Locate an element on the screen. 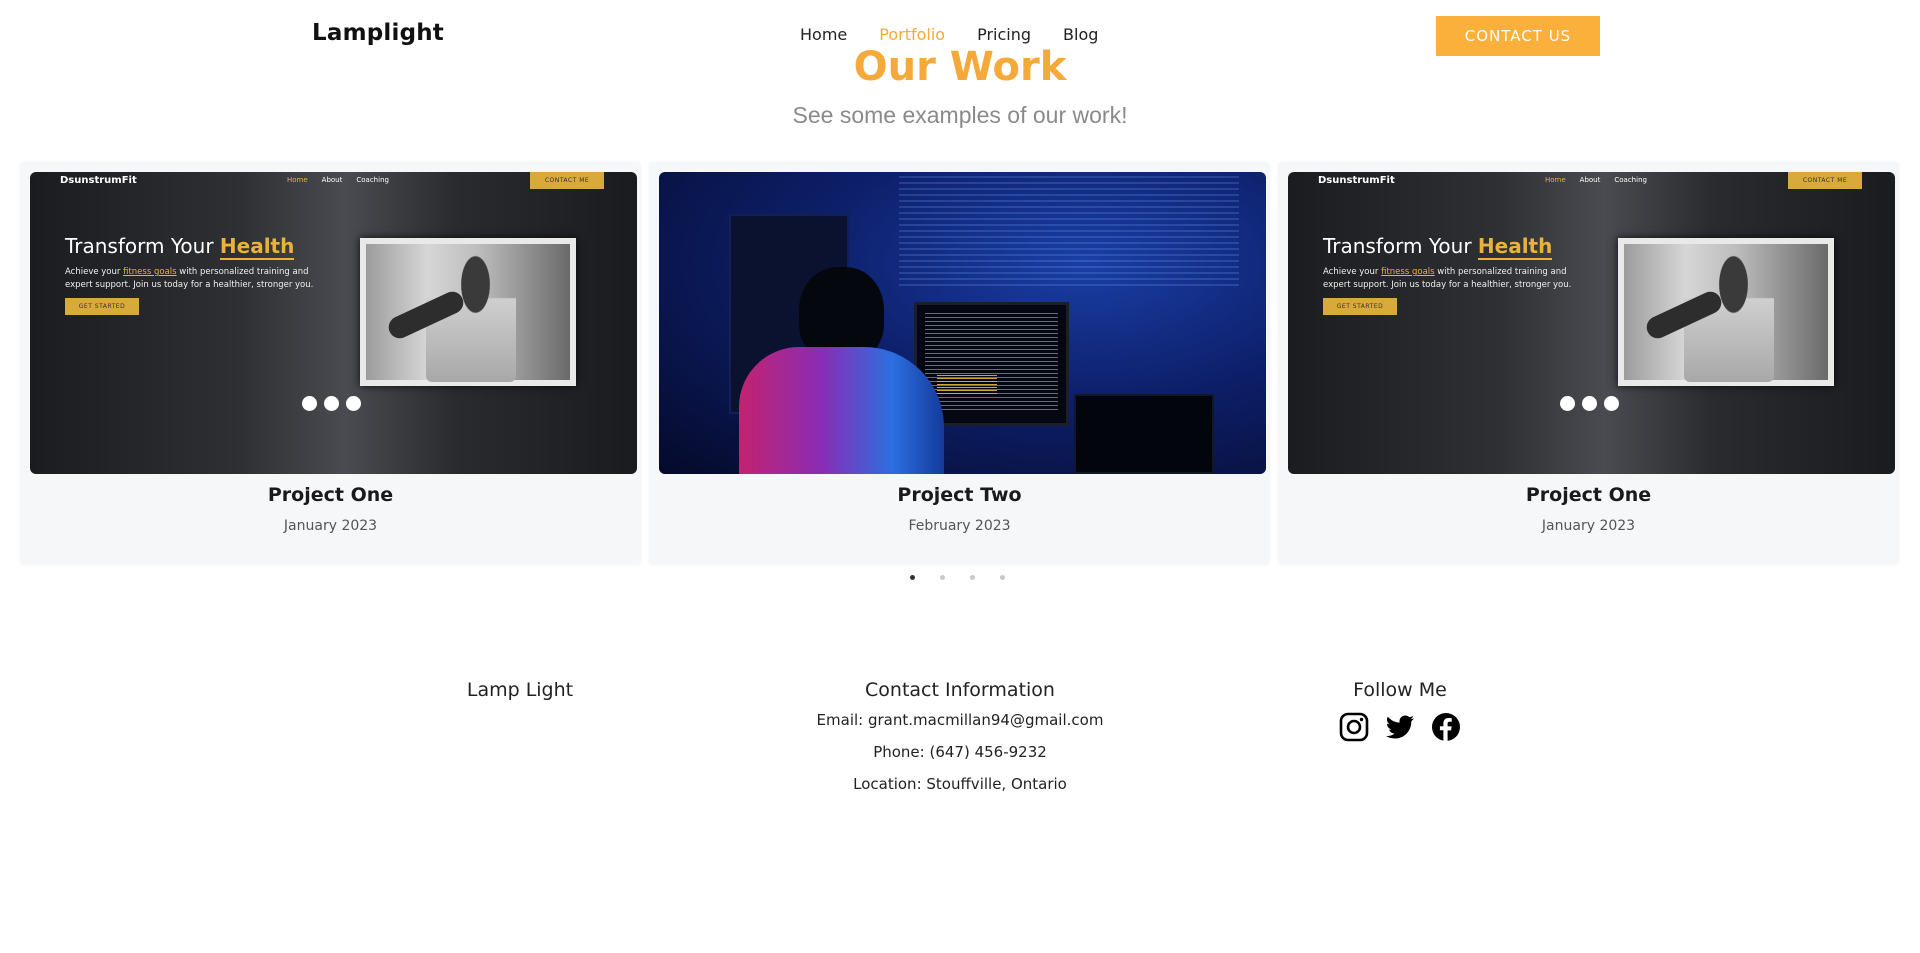  nav-item-home: Home is located at coordinates (823, 34).